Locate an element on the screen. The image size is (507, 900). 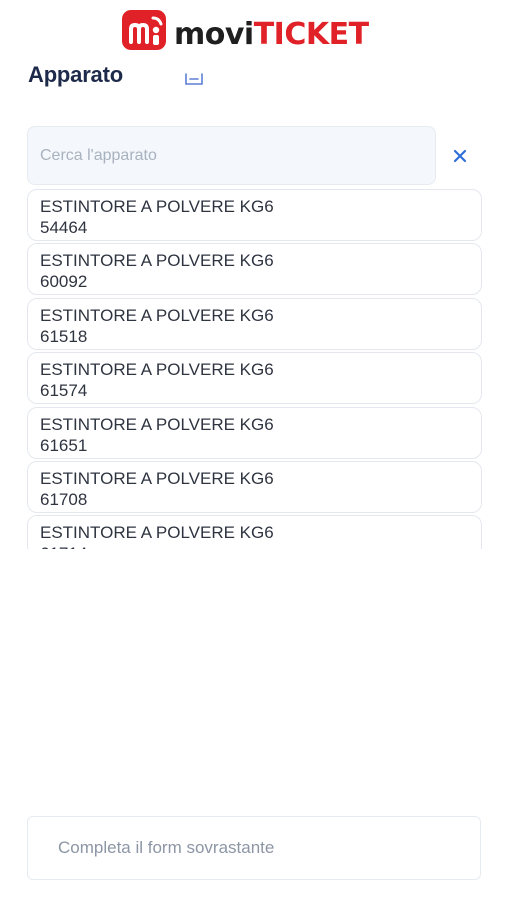
logo-text-ticket: TICKET is located at coordinates (311, 34).